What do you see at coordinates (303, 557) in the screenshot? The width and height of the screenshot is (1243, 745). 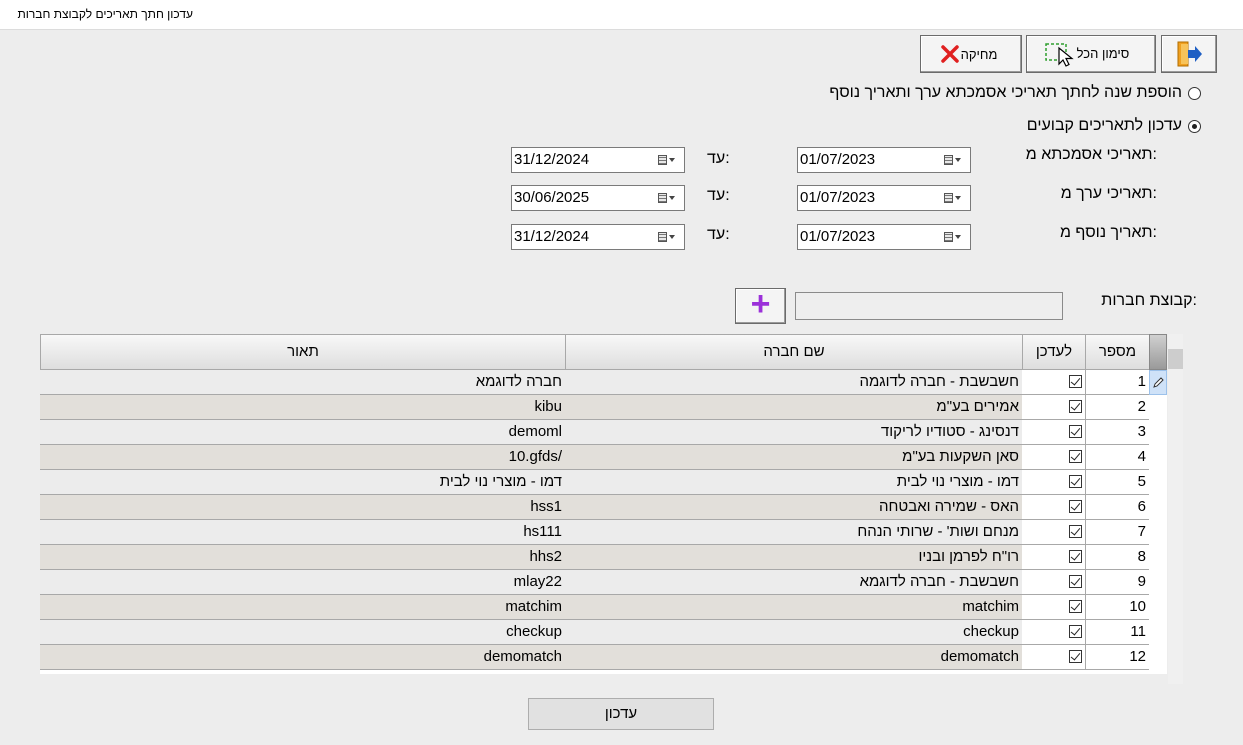 I see `description-cell: hhs2` at bounding box center [303, 557].